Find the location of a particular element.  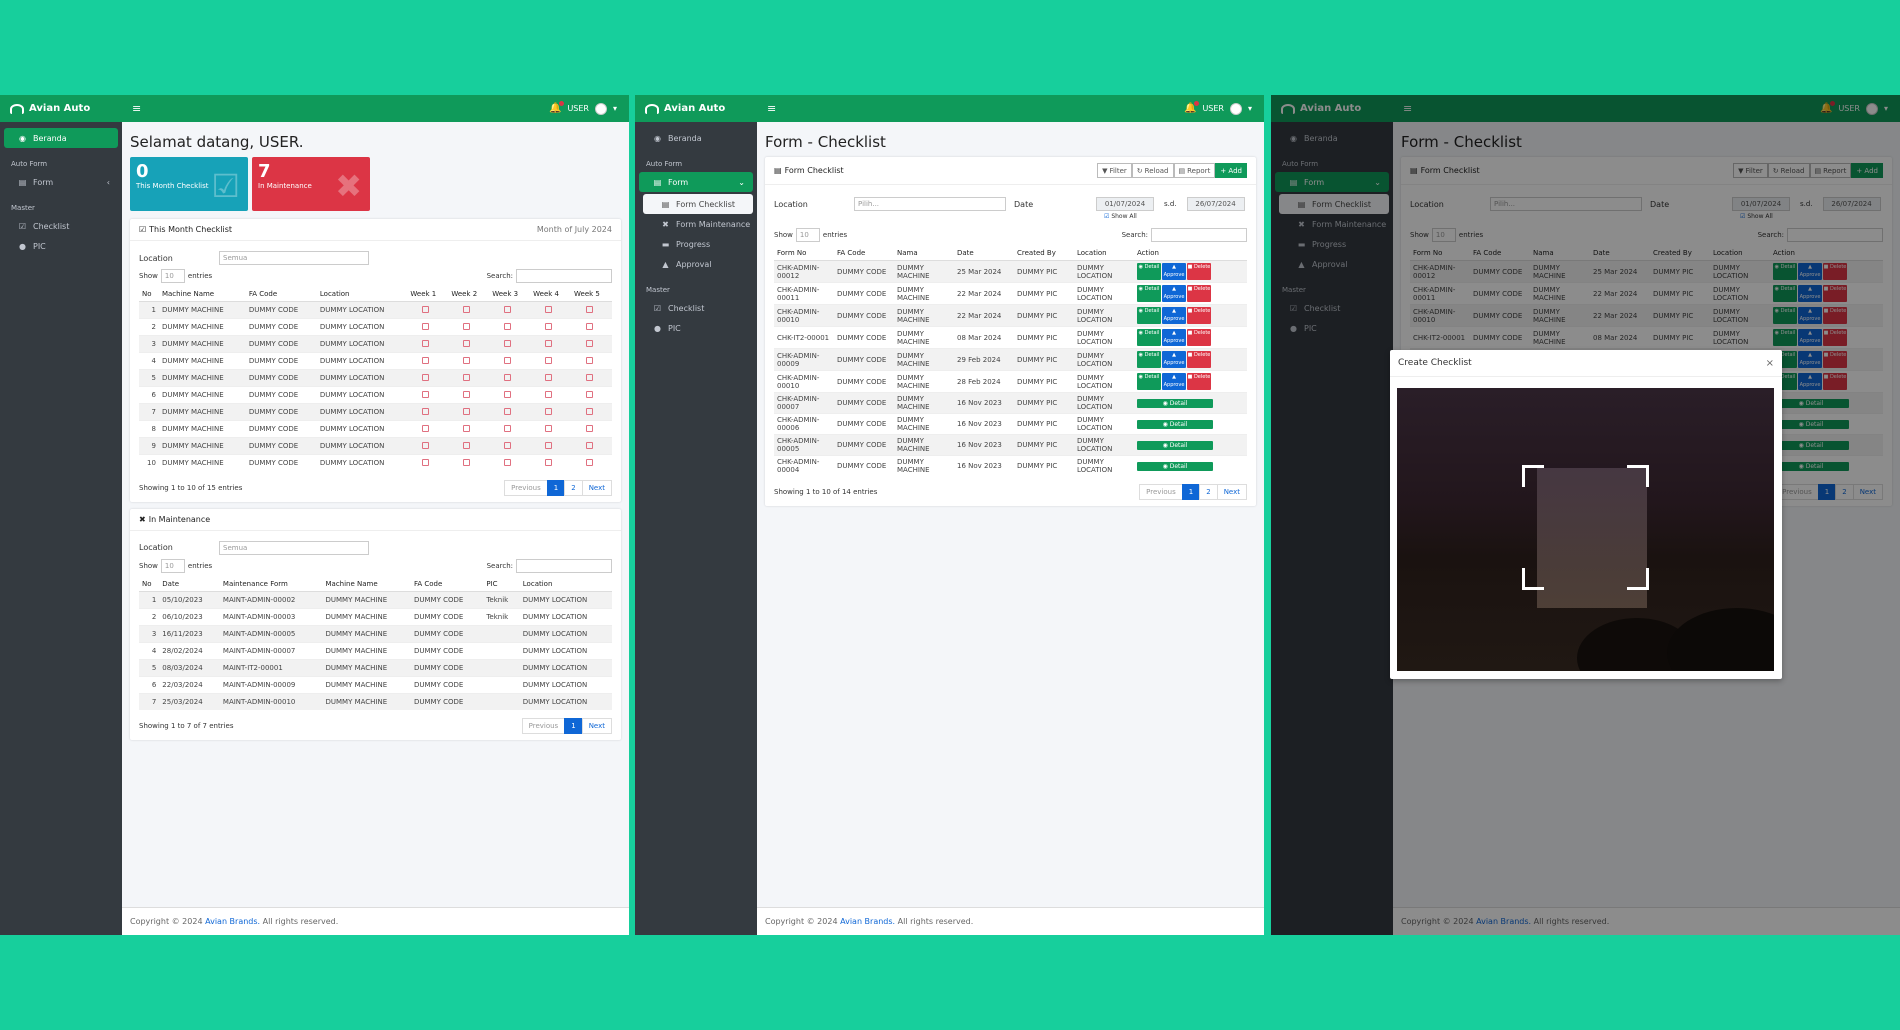

column-header: Week 2 is located at coordinates (469, 294).